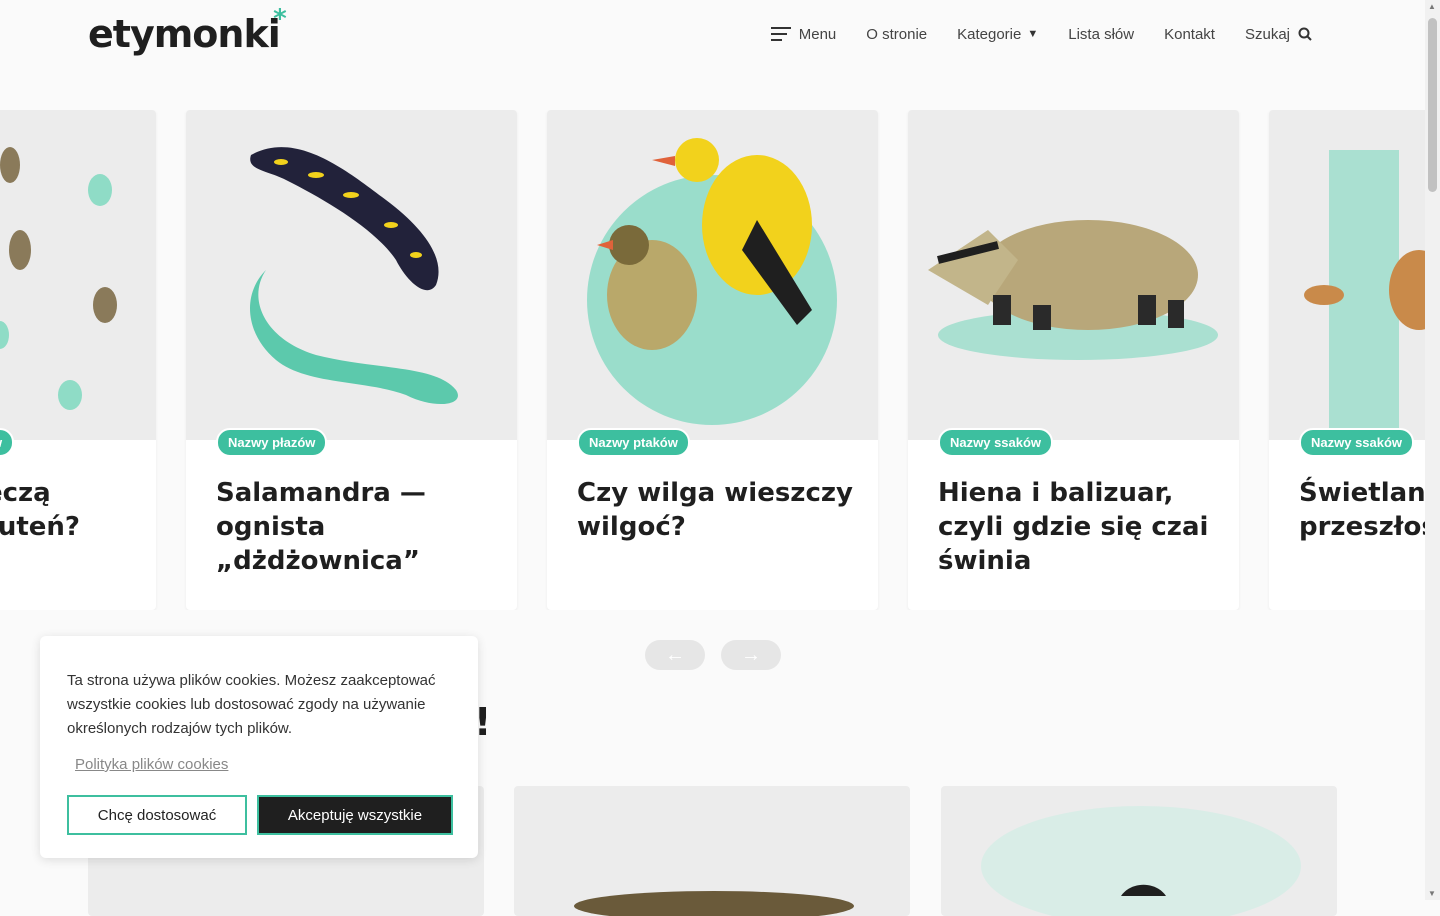  Describe the element at coordinates (1189, 34) in the screenshot. I see `nav-contact: Kontakt` at that location.